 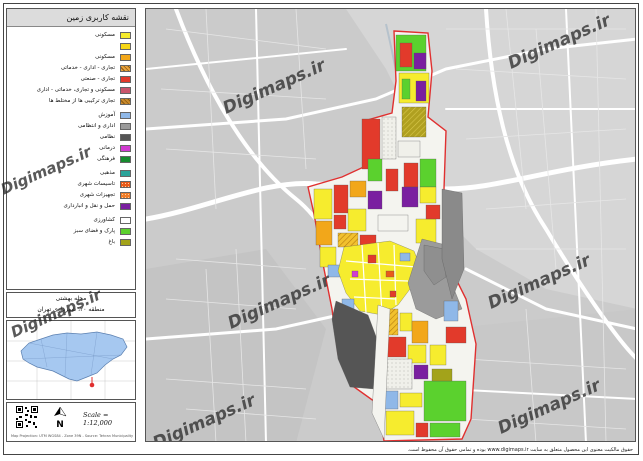 I want to click on legend-label: اداری و انتظامی, so click(x=96, y=126).